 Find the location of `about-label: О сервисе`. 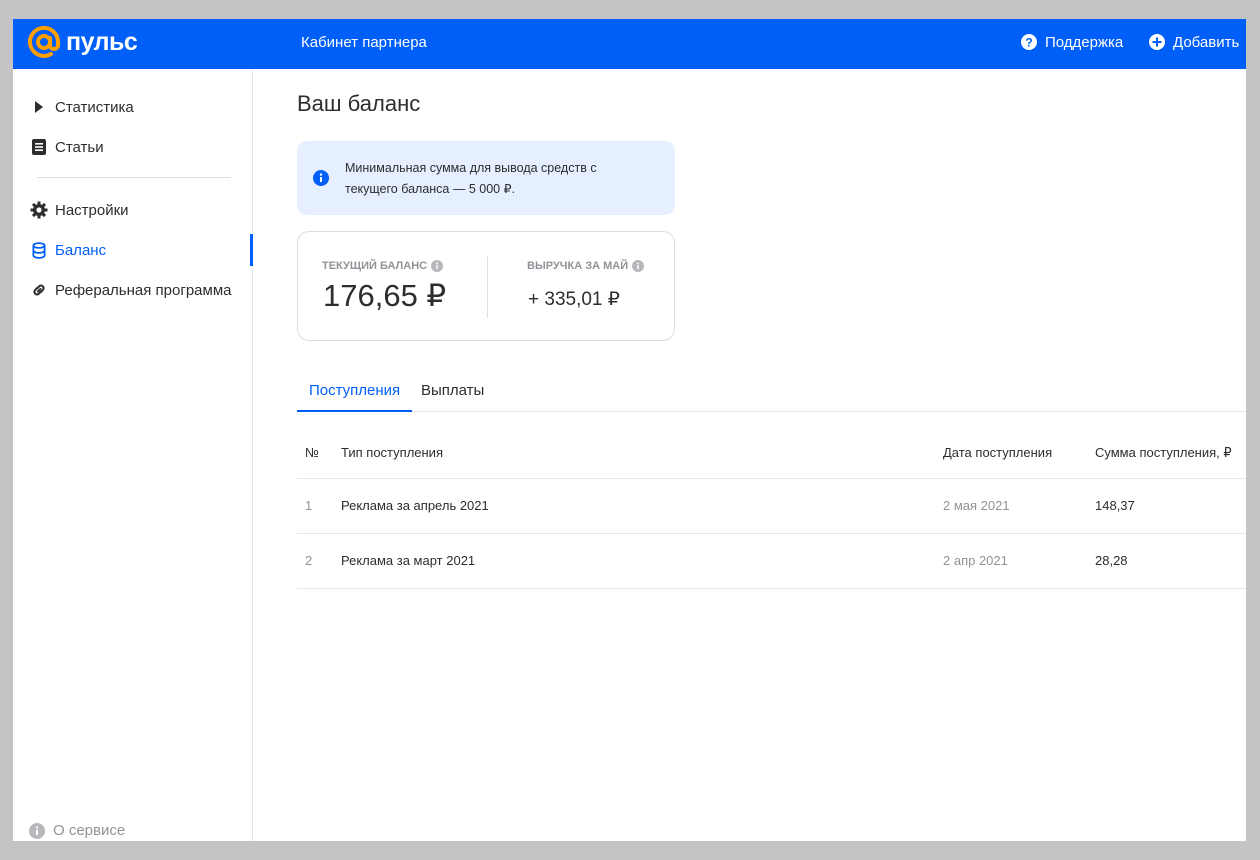

about-label: О сервисе is located at coordinates (89, 830).